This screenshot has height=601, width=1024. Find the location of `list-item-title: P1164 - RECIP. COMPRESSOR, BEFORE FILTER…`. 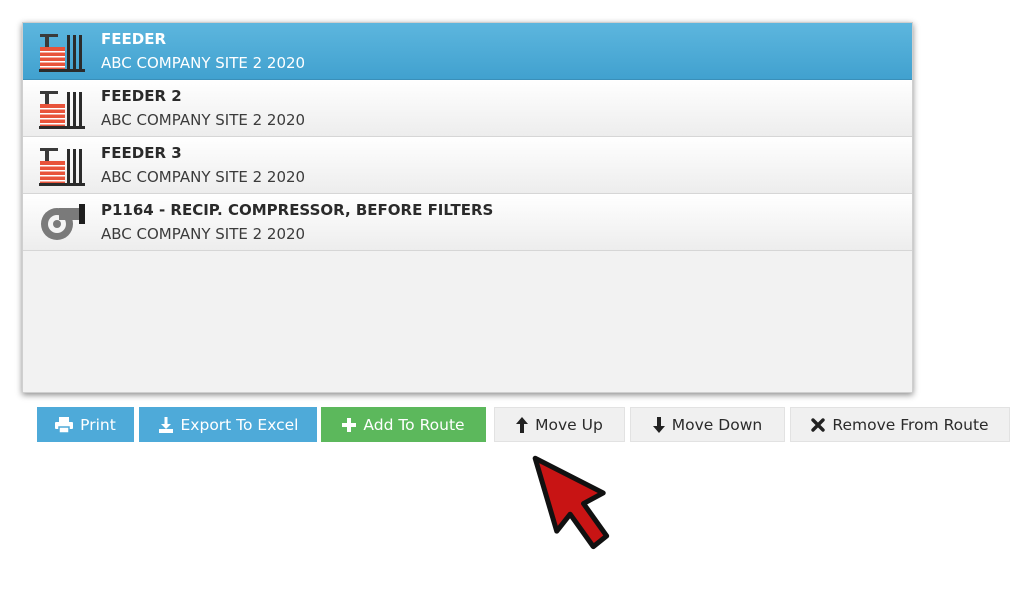

list-item-title: P1164 - RECIP. COMPRESSOR, BEFORE FILTER… is located at coordinates (297, 210).